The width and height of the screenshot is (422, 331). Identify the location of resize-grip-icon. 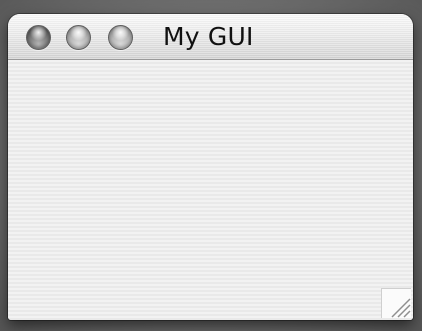
(396, 303).